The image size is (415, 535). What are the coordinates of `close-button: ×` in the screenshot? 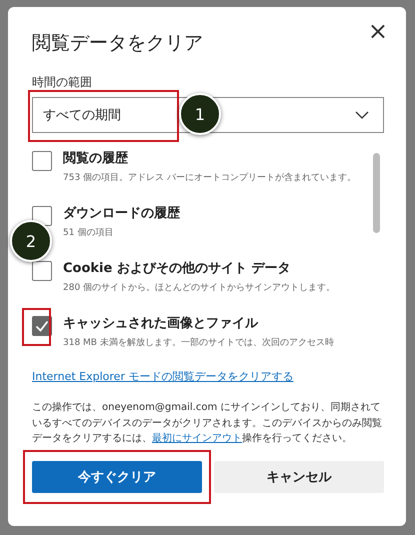 It's located at (378, 31).